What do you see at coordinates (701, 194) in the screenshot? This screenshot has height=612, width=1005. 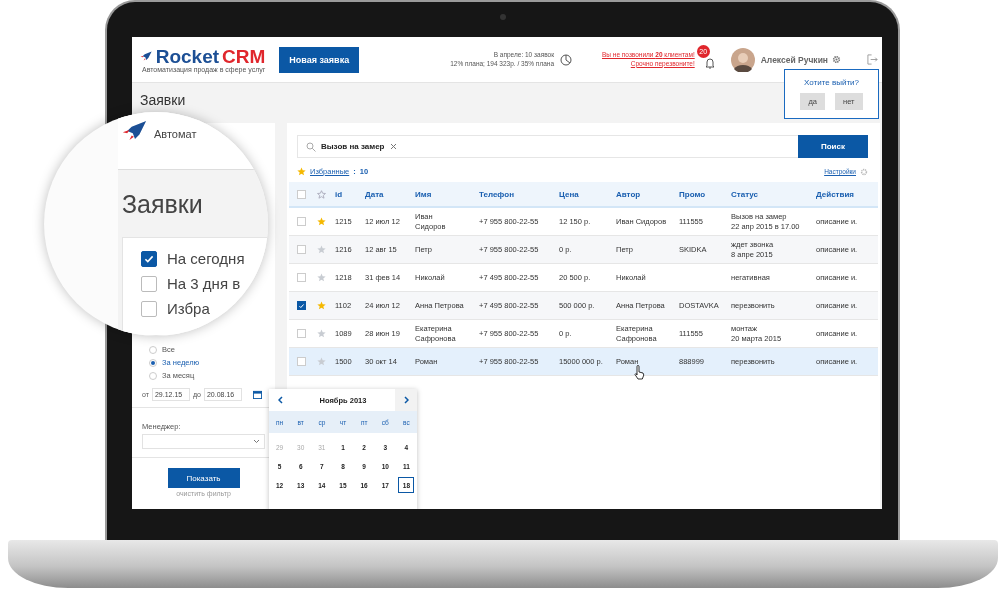 I see `column-header: Промо` at bounding box center [701, 194].